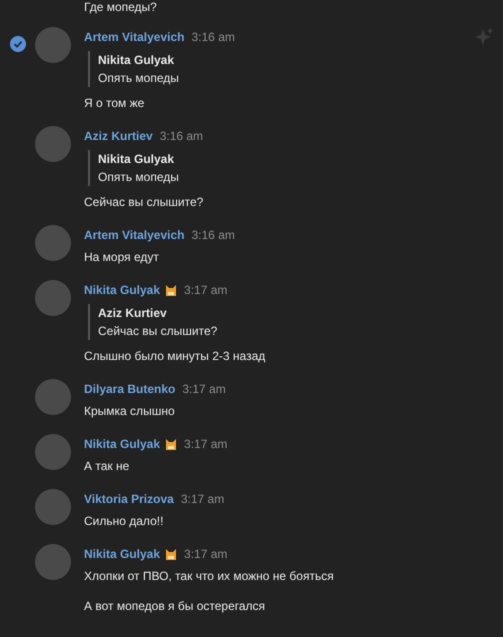 The height and width of the screenshot is (637, 503). What do you see at coordinates (175, 606) in the screenshot?
I see `message-text: А вот мопедов я бы остерегался` at bounding box center [175, 606].